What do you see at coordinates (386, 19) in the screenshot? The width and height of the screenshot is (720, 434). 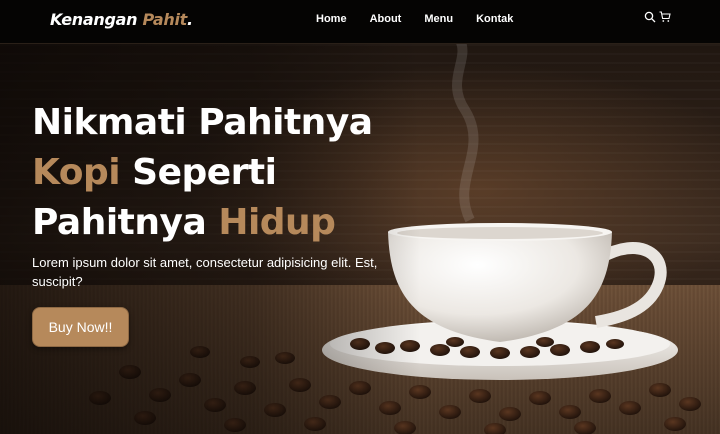 I see `nav-link-about: About` at bounding box center [386, 19].